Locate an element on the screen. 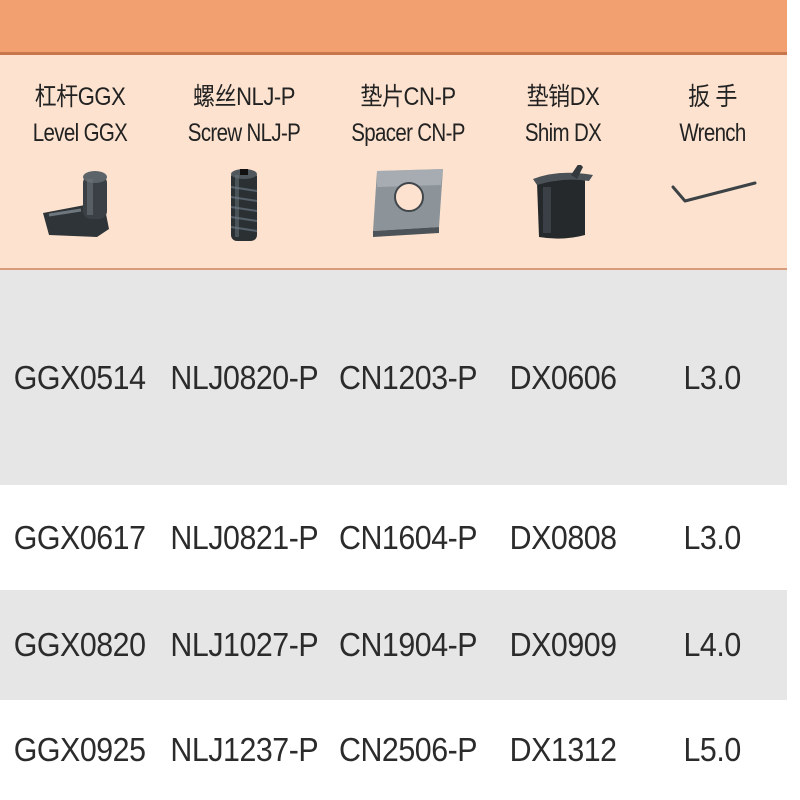 Image resolution: width=800 pixels, height=800 pixels. header-cn-wrench: 扳 手 is located at coordinates (712, 97).